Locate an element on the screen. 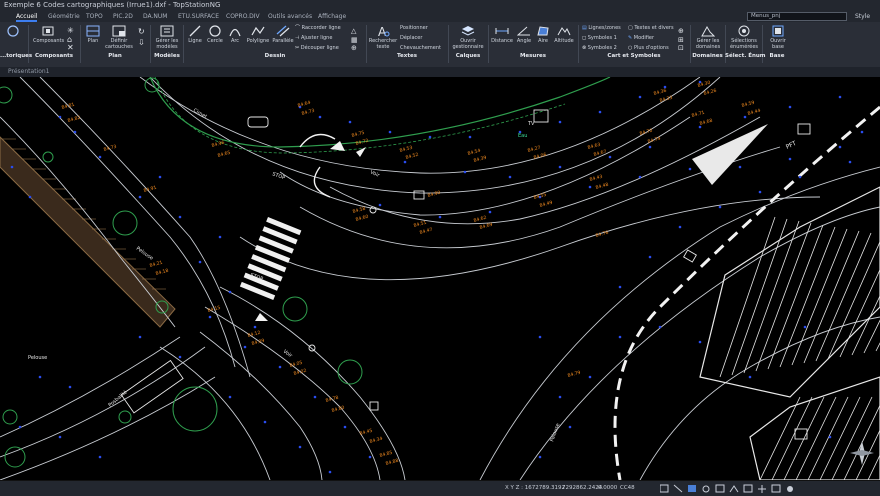 The image size is (880, 496). raccorder-ligne-button: ⌒ Raccorder ligne is located at coordinates (318, 28).